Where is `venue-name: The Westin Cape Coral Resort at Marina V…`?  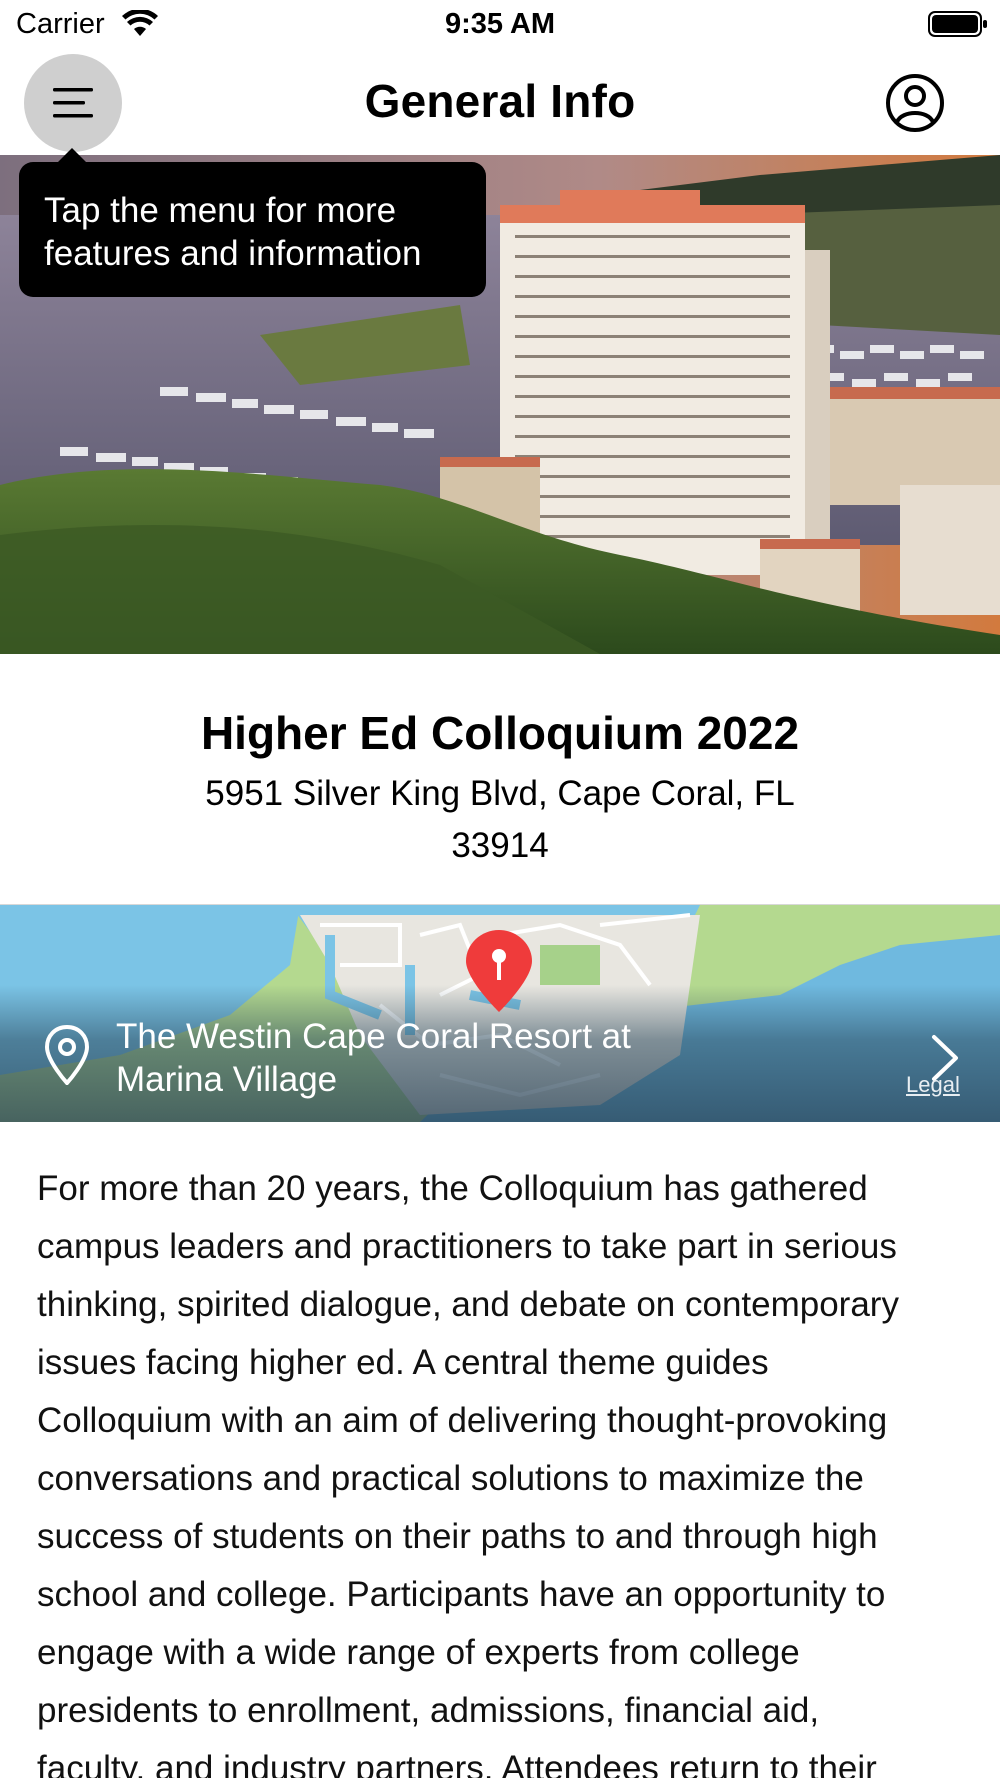 venue-name: The Westin Cape Coral Resort at Marina V… is located at coordinates (426, 1058).